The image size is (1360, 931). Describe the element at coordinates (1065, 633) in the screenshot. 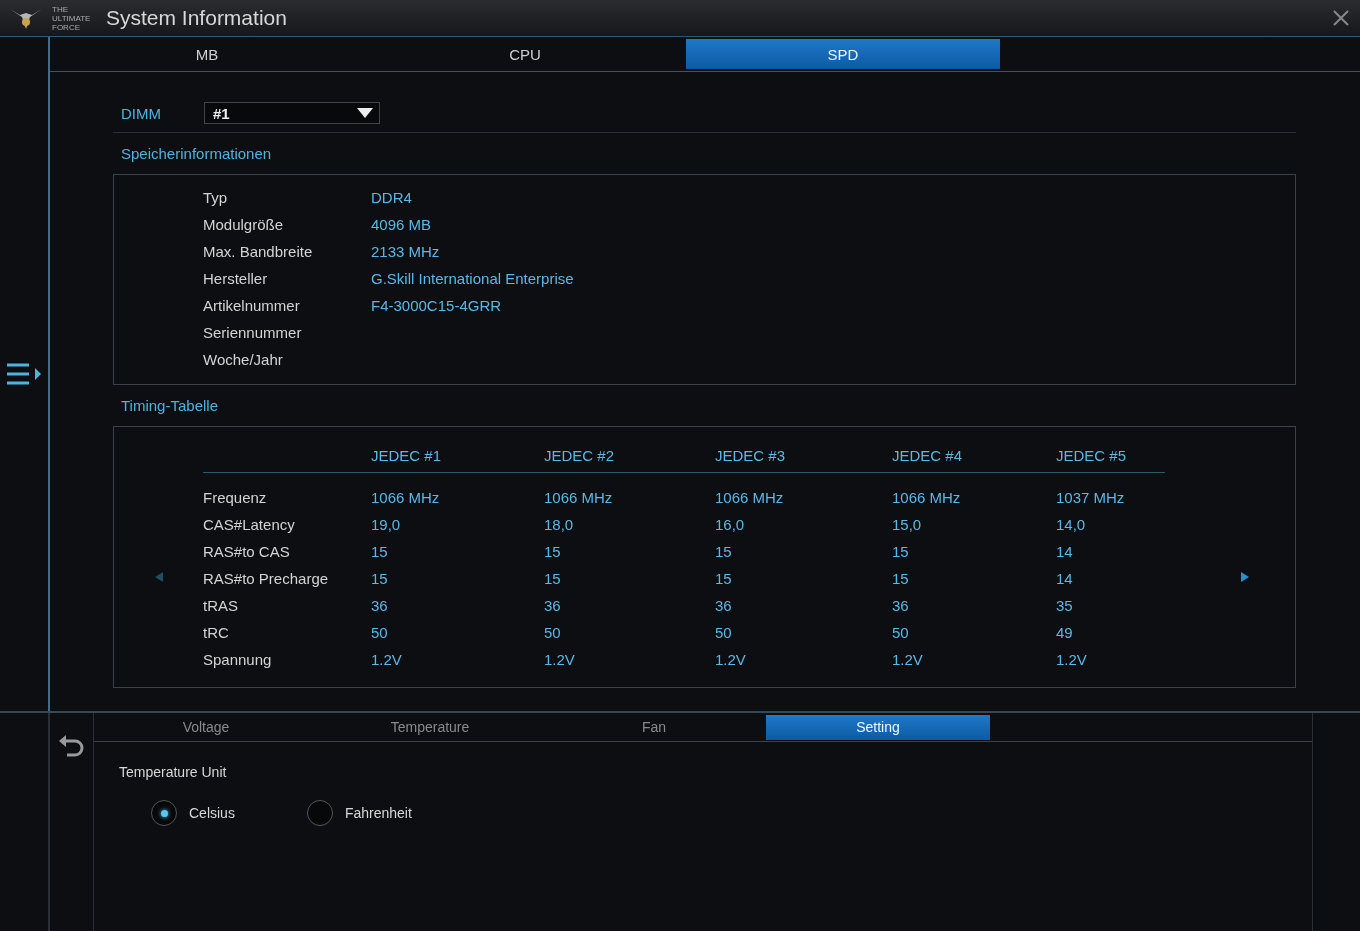

I see `table-cell-text: 49` at that location.